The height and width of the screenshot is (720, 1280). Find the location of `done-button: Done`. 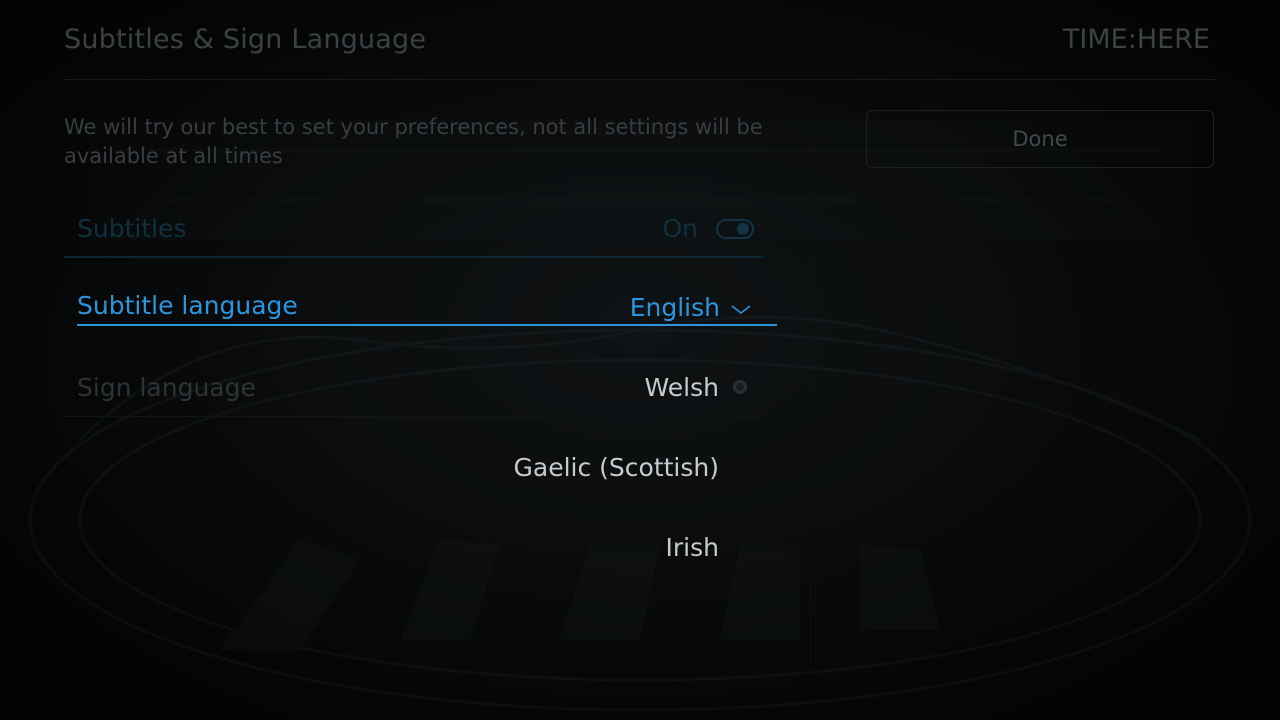

done-button: Done is located at coordinates (1040, 139).